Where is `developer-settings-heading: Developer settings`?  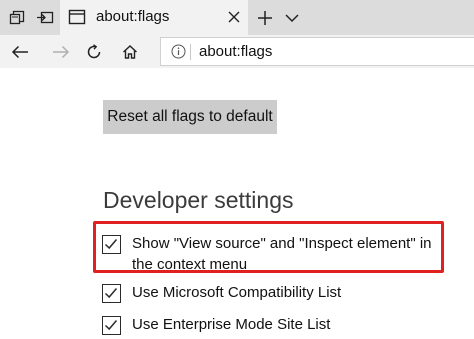
developer-settings-heading: Developer settings is located at coordinates (198, 200).